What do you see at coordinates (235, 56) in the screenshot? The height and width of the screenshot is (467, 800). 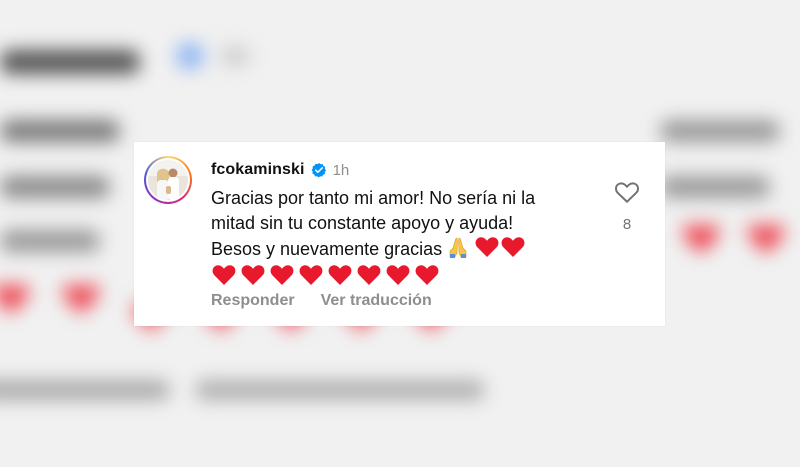 I see `blurred-time` at bounding box center [235, 56].